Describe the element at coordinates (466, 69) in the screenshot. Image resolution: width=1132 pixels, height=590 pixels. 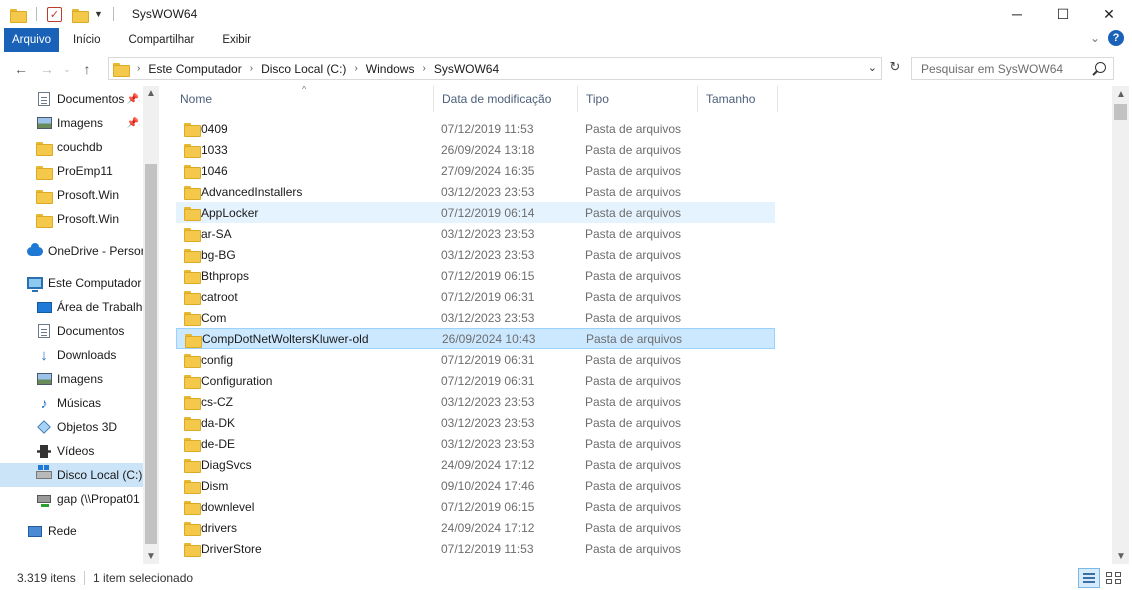
I see `breadcrumb-syswow64: SysWOW64` at that location.